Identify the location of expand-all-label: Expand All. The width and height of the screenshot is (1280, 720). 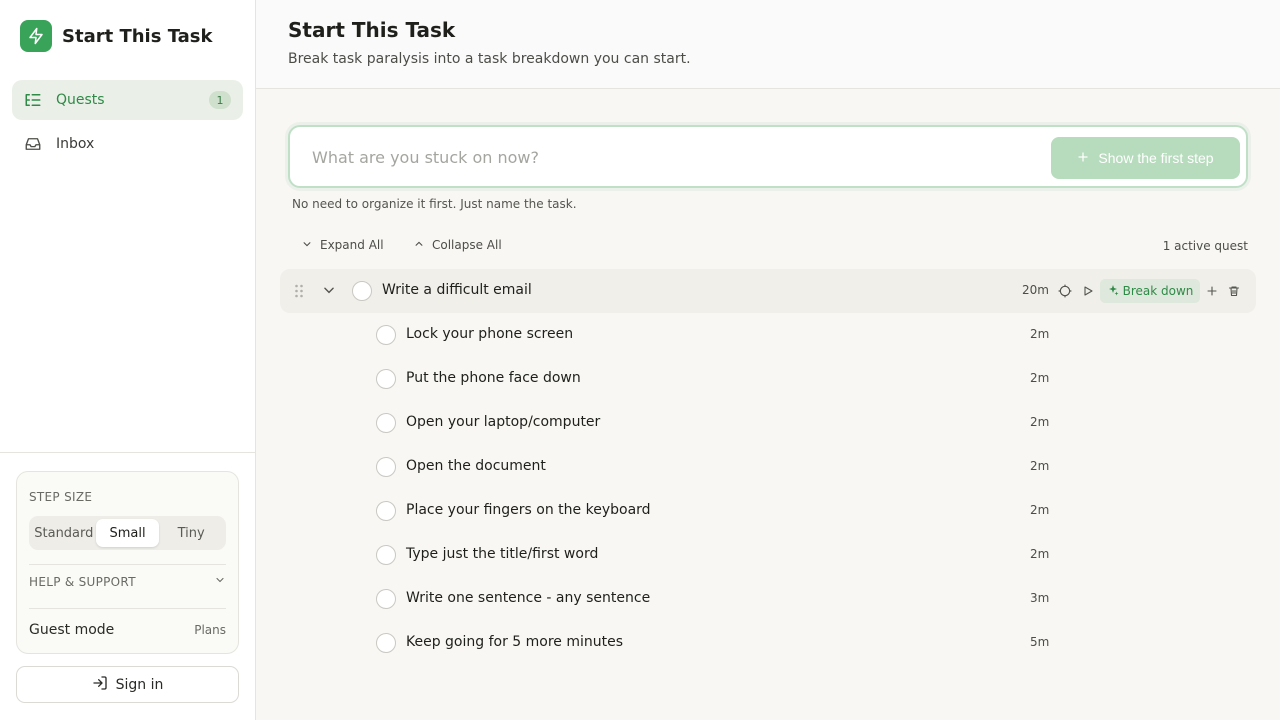
(352, 245).